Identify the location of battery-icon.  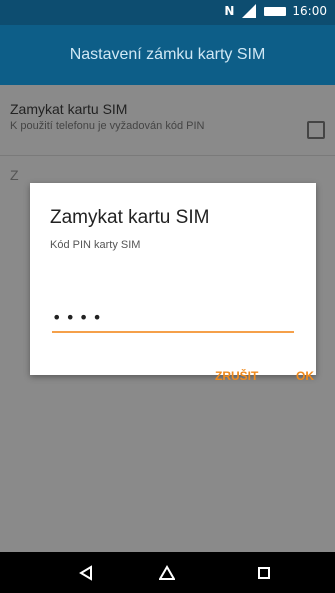
(275, 11).